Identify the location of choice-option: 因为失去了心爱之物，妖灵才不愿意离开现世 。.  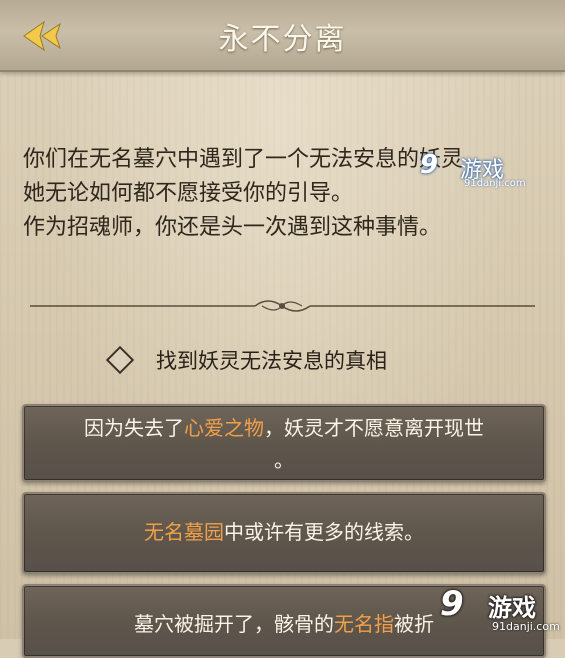
(284, 443).